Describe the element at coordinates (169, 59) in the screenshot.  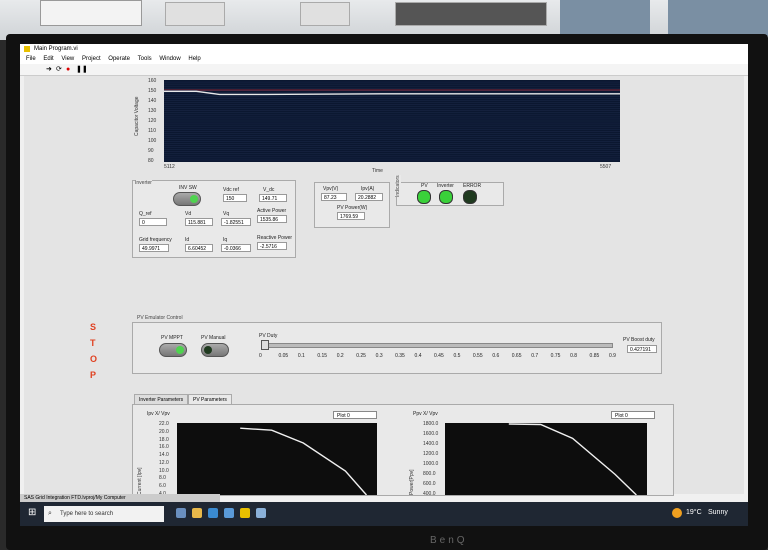
I see `menu-window: Window` at that location.